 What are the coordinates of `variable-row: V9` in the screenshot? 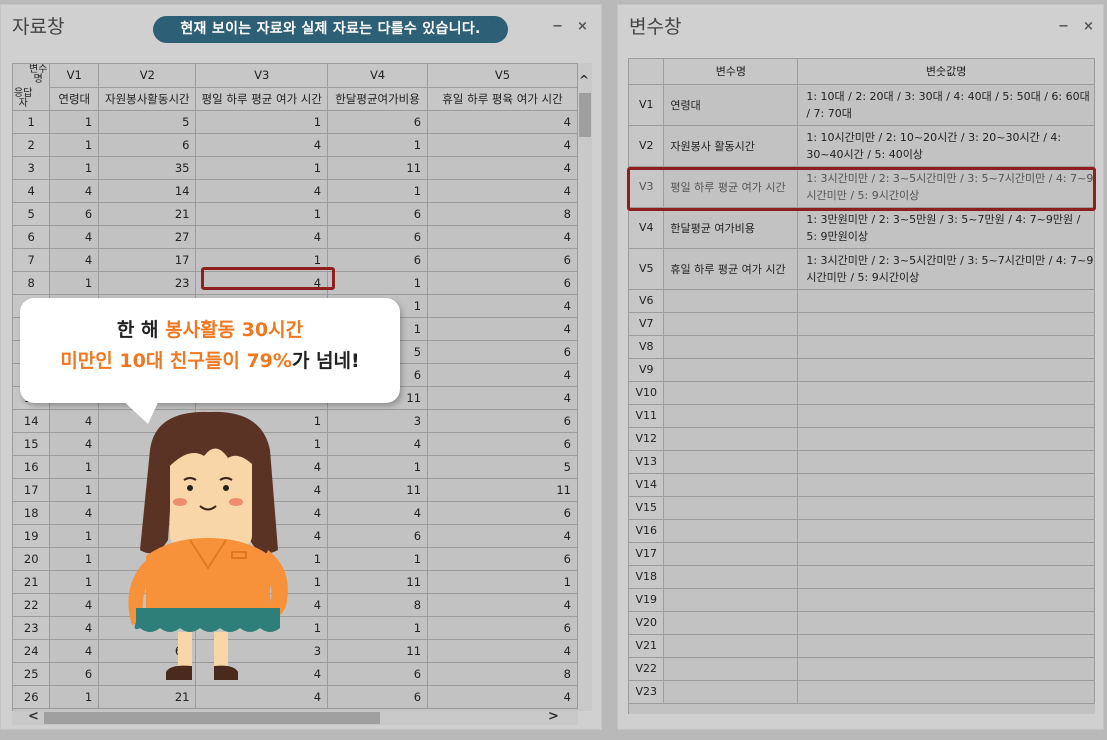 It's located at (862, 370).